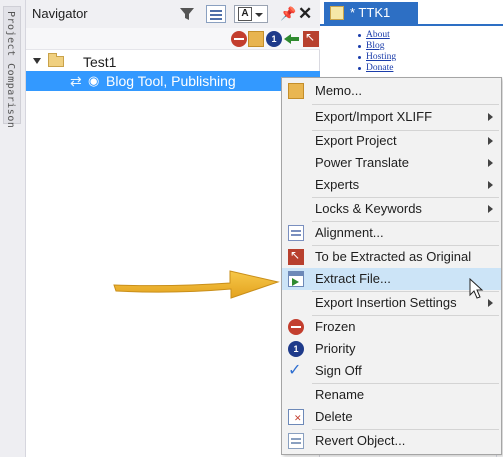 The image size is (503, 457). What do you see at coordinates (239, 39) in the screenshot?
I see `frozen-toolbar-icon` at bounding box center [239, 39].